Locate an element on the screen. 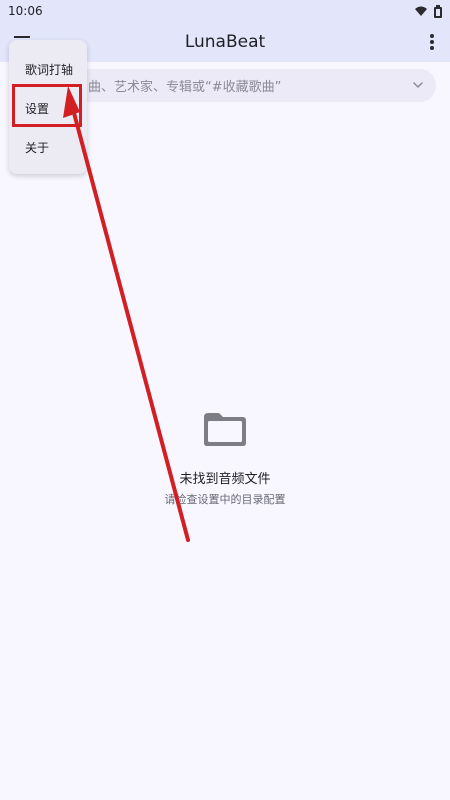 Image resolution: width=450 pixels, height=800 pixels. empty-title: 未找到音频文件 is located at coordinates (225, 479).